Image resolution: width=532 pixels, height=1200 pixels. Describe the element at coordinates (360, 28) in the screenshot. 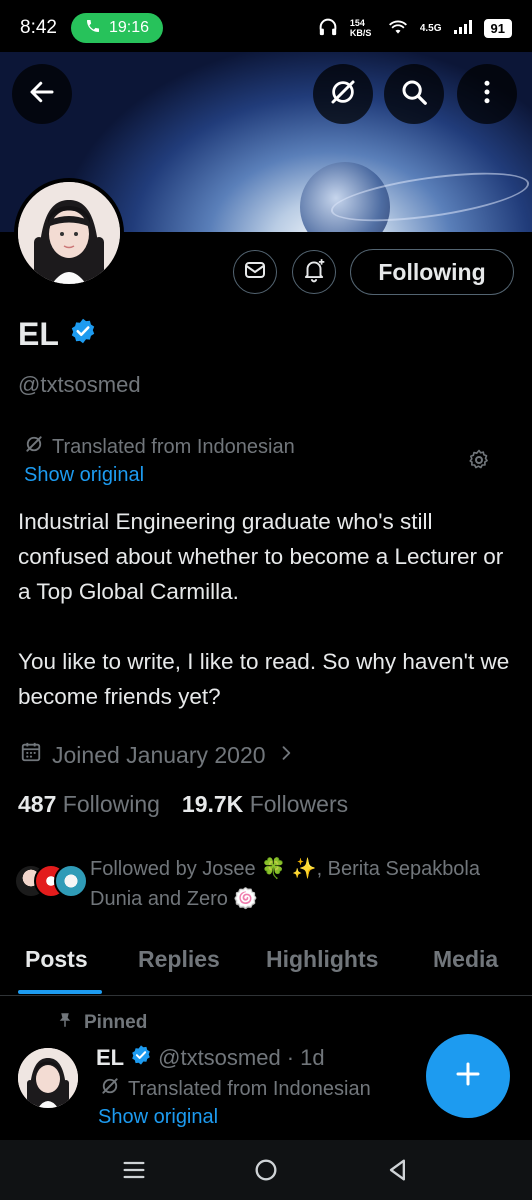

I see `net-speed: 154 KB/S` at that location.